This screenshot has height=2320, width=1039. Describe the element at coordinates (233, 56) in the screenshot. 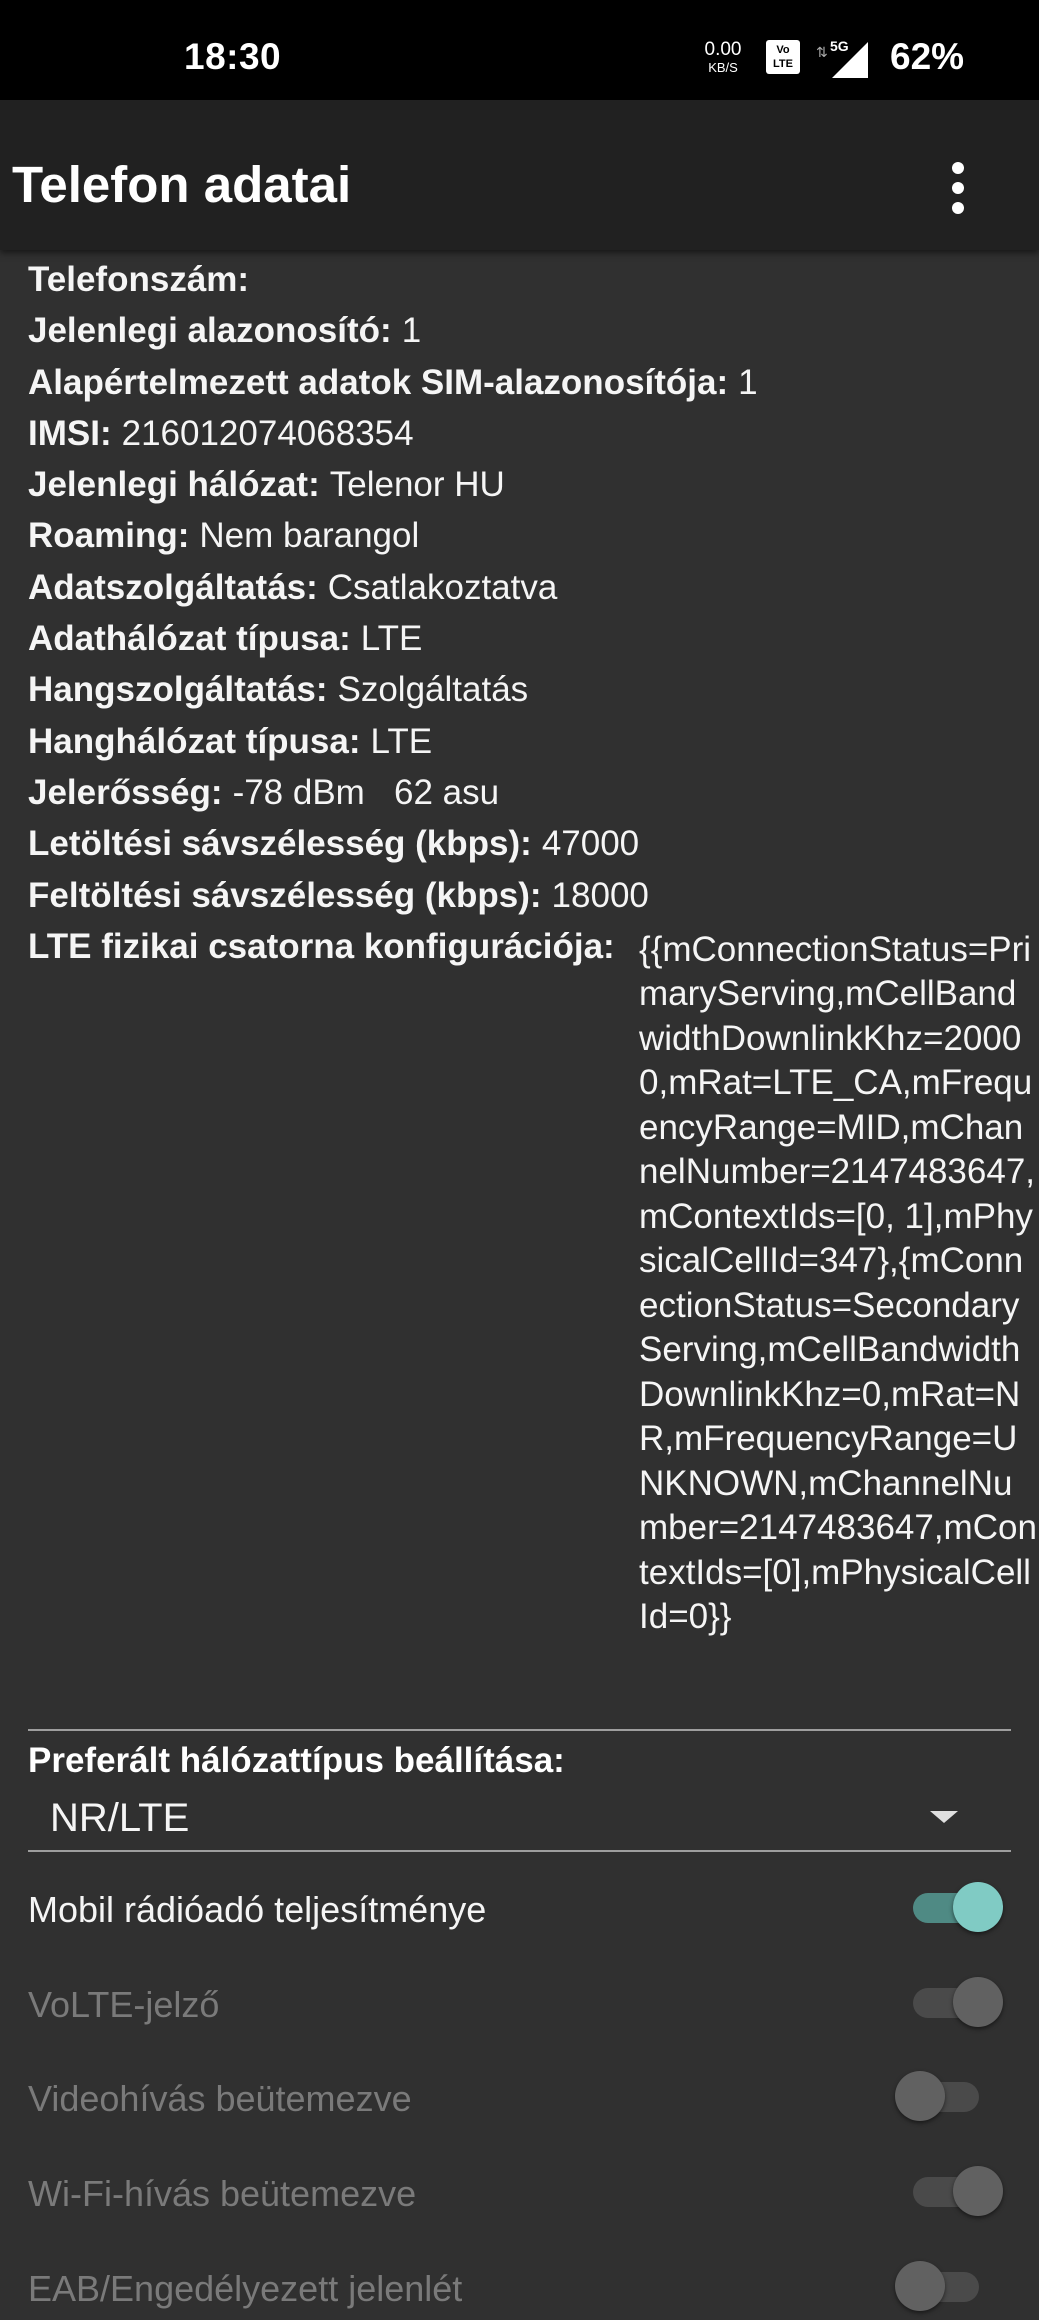

I see `clock: 18:30` at that location.